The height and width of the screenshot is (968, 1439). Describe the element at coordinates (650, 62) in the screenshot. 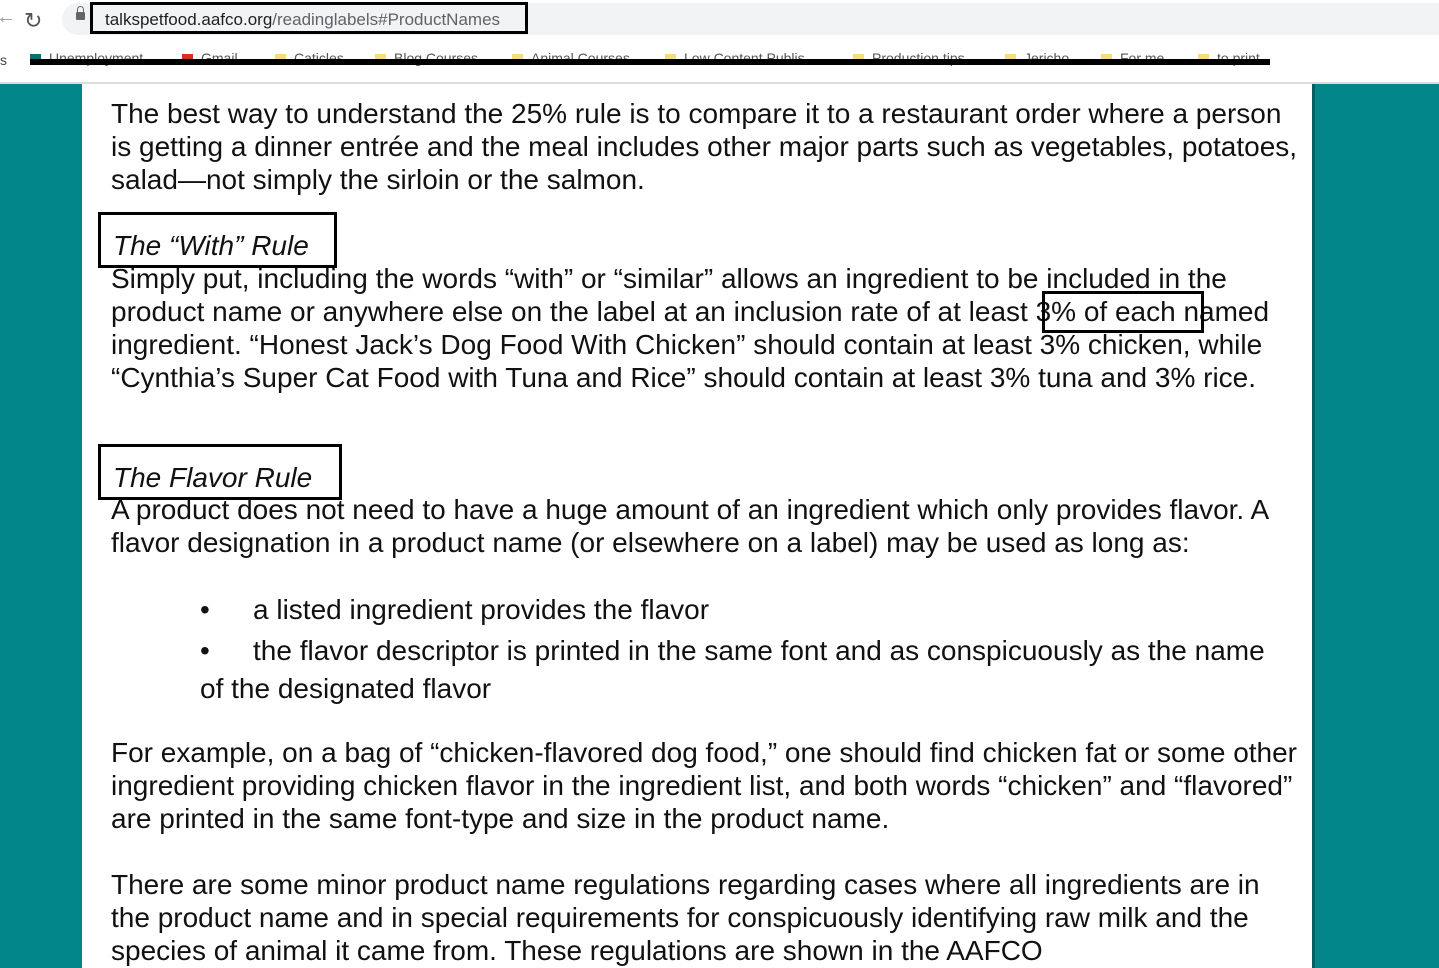

I see `redaction-bar` at that location.